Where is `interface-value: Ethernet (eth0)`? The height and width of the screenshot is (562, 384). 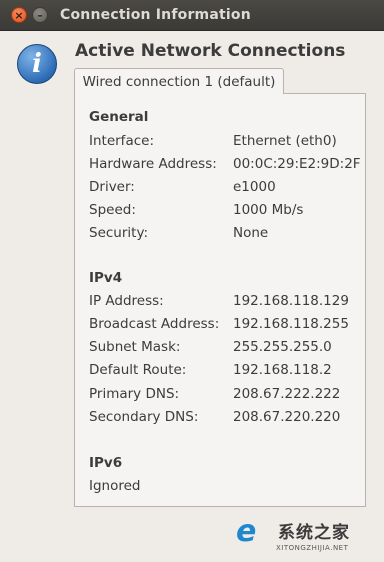 interface-value: Ethernet (eth0) is located at coordinates (285, 141).